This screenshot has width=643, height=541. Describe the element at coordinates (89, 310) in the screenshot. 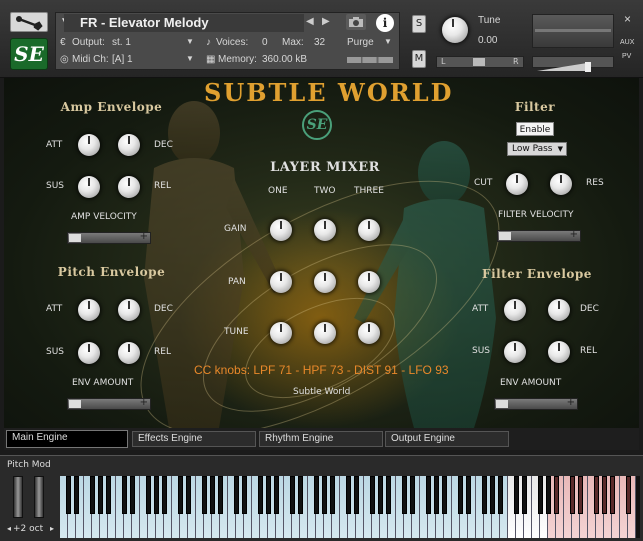

I see `pitch-attack-knob` at that location.